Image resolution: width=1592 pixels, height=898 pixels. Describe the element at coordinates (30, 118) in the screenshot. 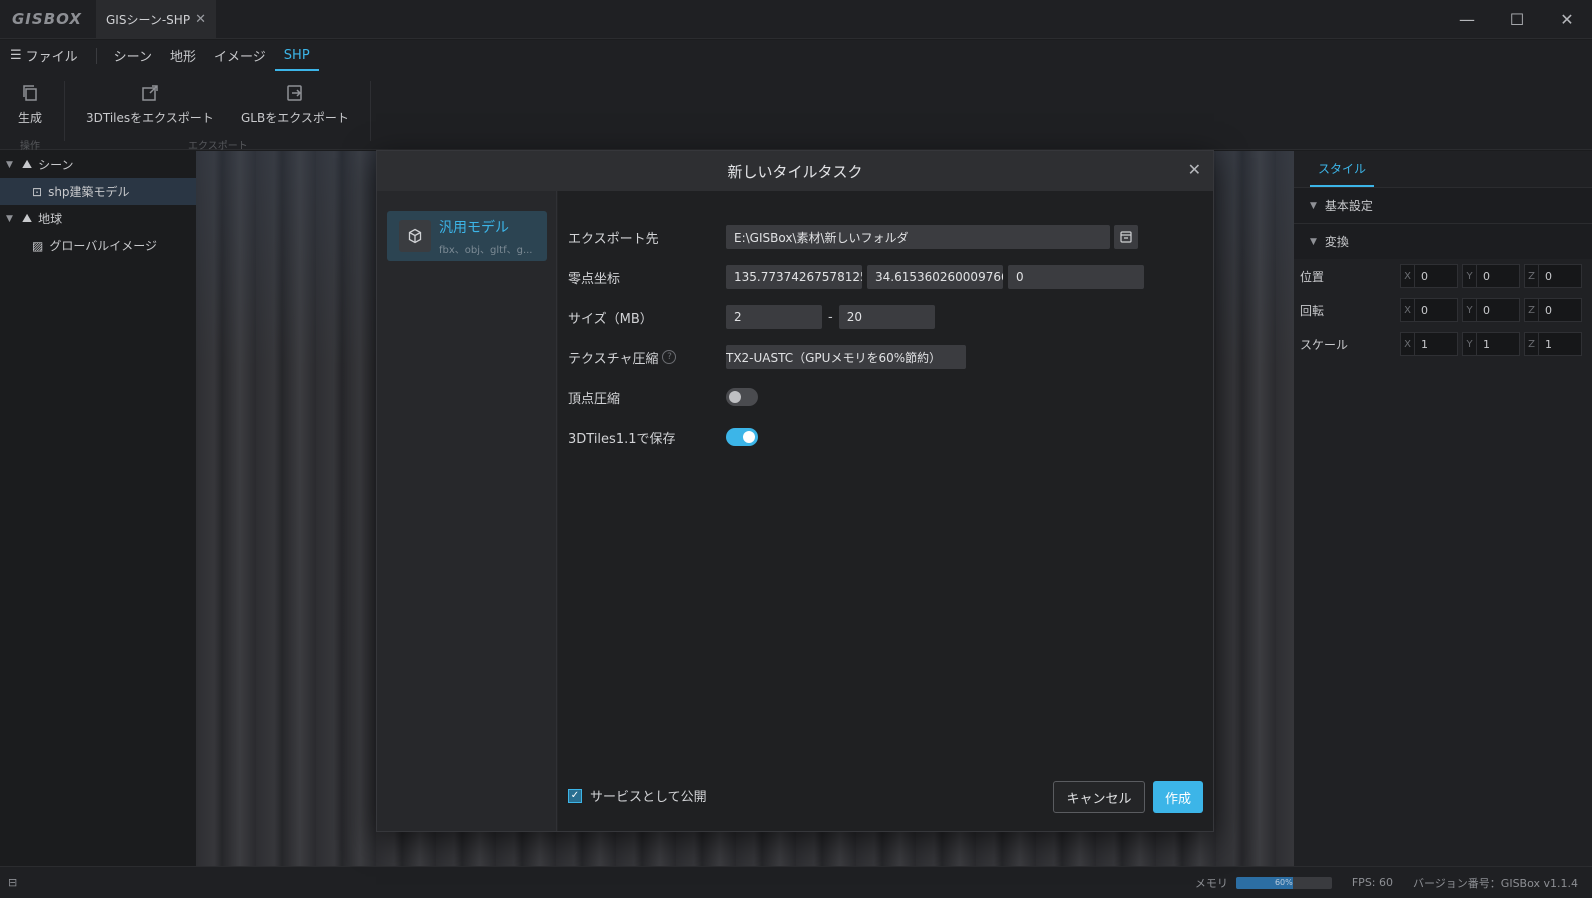

I see `generate-label: 生成` at that location.